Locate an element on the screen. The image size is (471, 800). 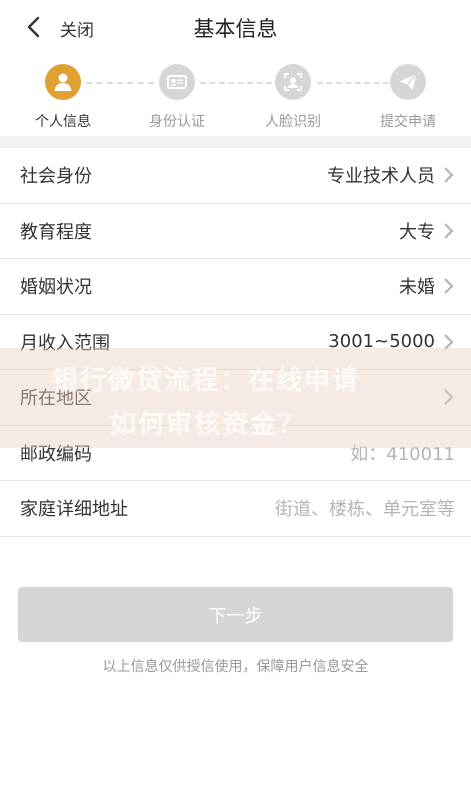
row-value: 3001~5000 is located at coordinates (381, 342).